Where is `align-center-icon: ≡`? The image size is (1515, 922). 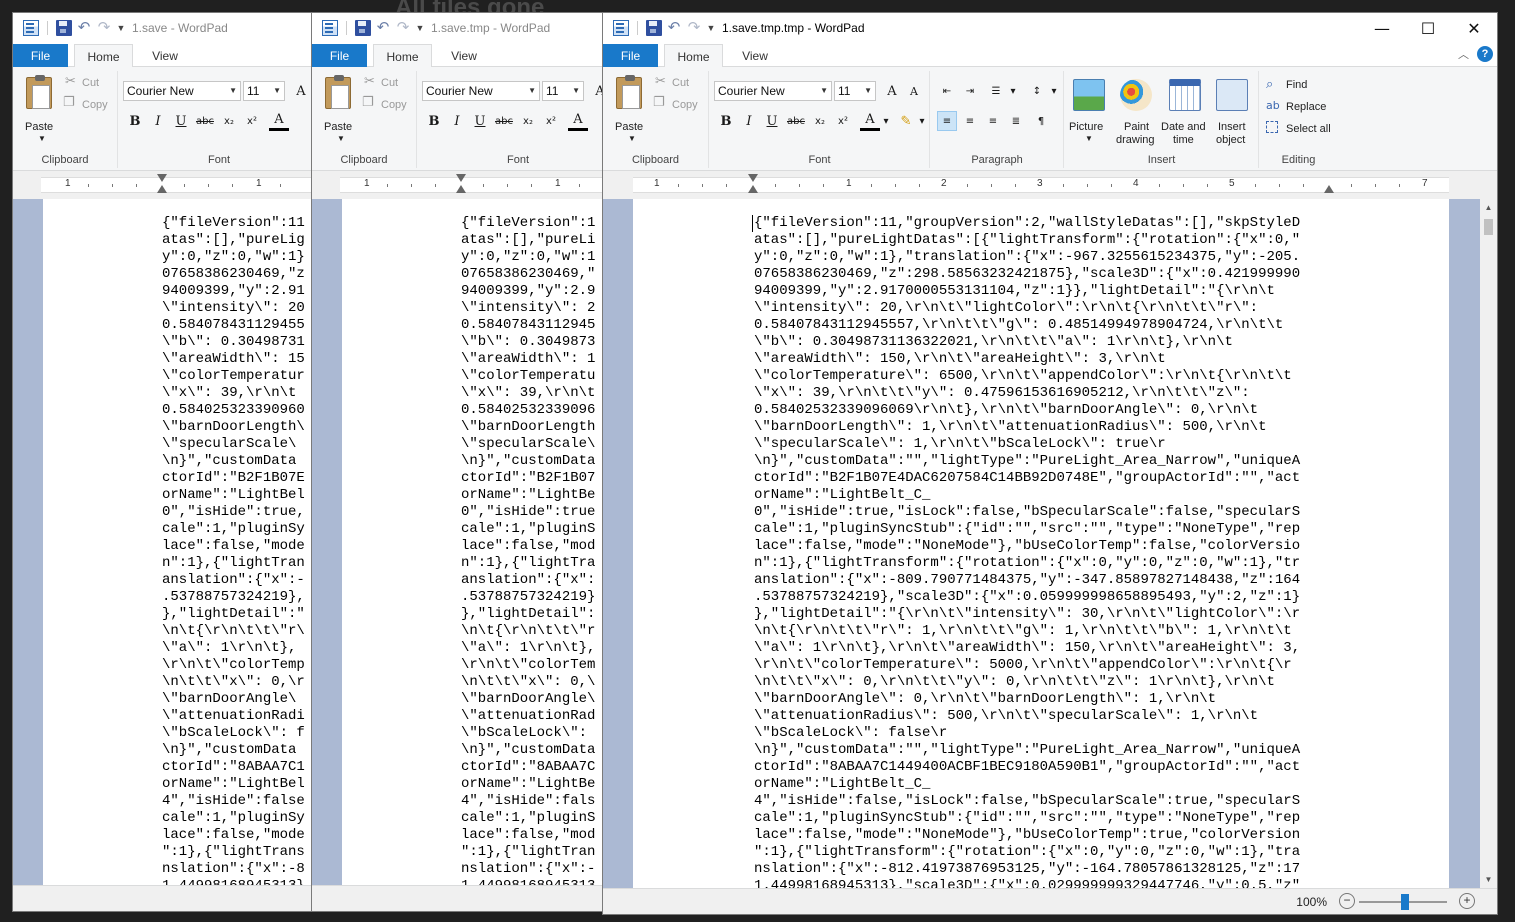
align-center-icon: ≡ is located at coordinates (970, 121).